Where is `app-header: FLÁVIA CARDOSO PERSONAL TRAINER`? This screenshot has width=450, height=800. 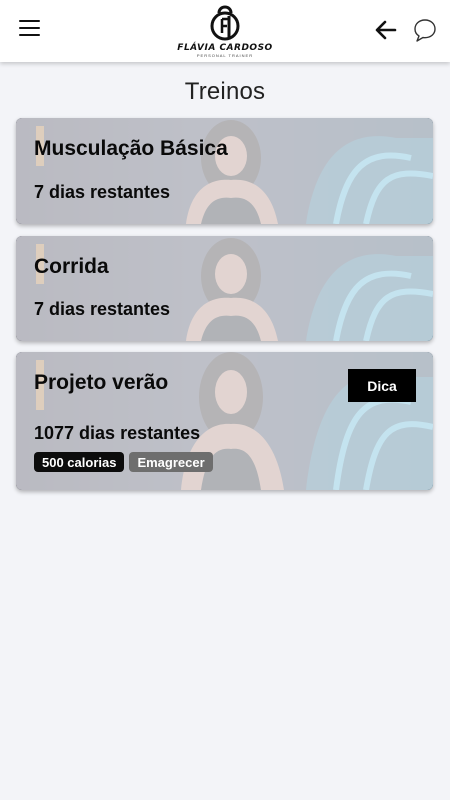 app-header: FLÁVIA CARDOSO PERSONAL TRAINER is located at coordinates (225, 31).